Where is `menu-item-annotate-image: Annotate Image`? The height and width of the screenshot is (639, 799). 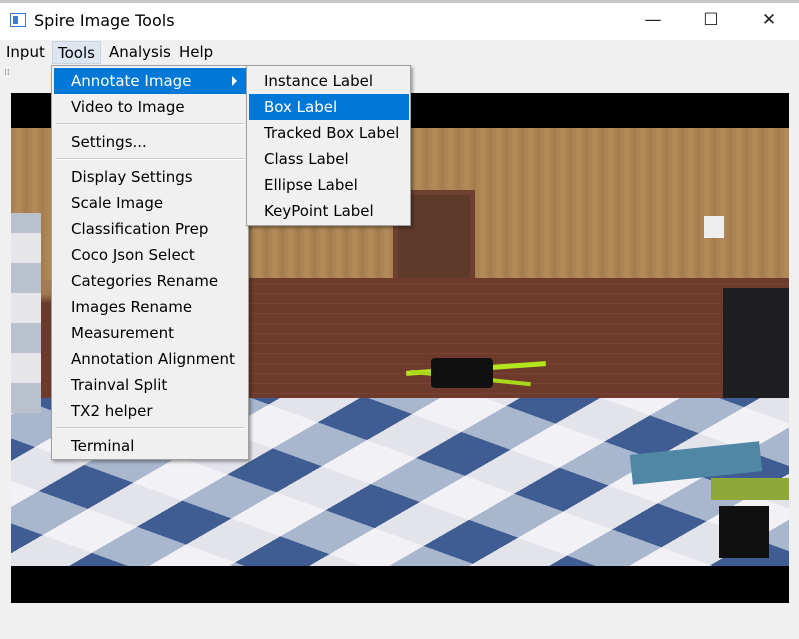 menu-item-annotate-image: Annotate Image is located at coordinates (150, 81).